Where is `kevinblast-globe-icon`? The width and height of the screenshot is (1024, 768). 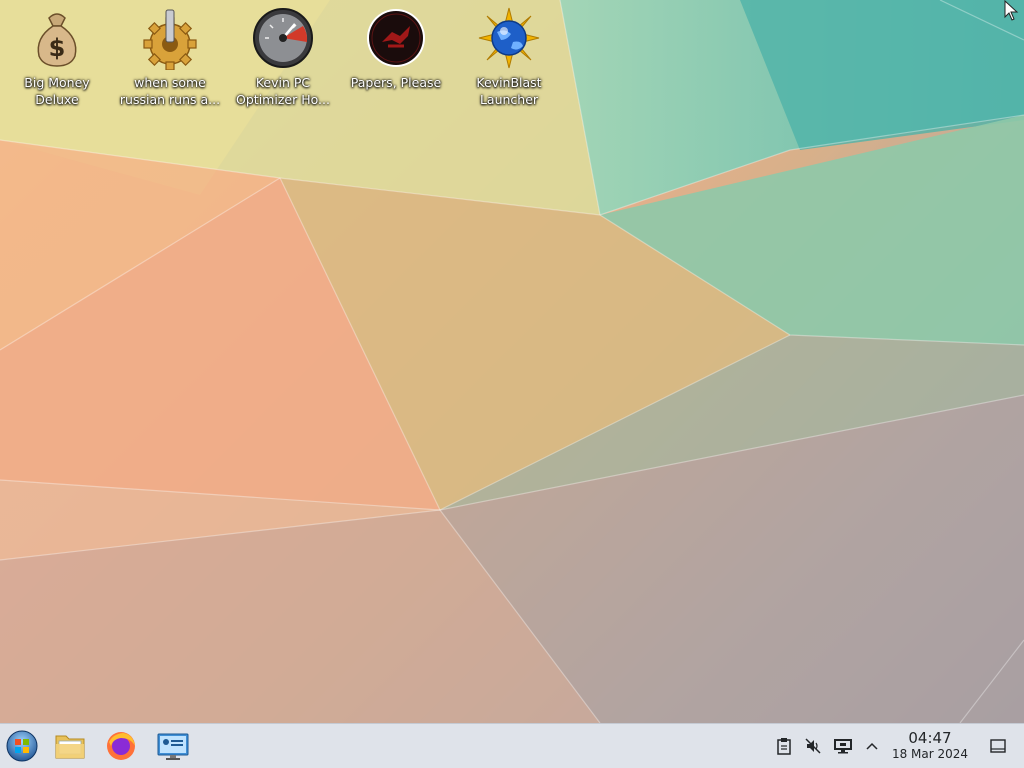
kevinblast-globe-icon is located at coordinates (509, 38).